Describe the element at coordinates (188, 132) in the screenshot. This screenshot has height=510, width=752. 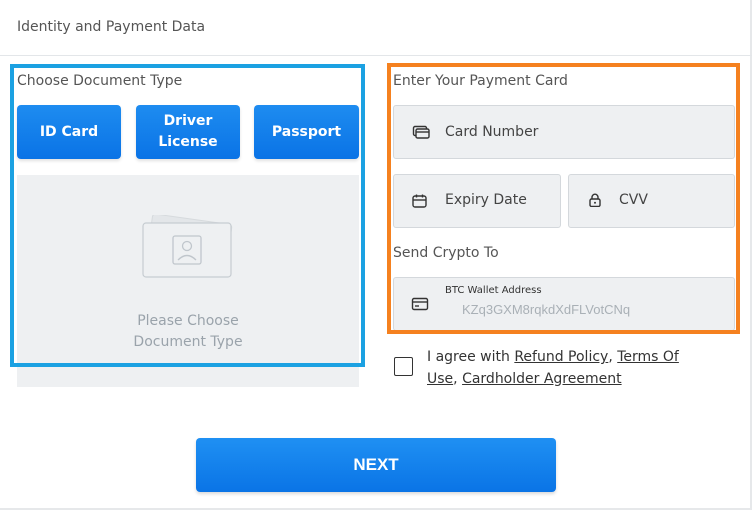
I see `driver-license-button: Driver License` at that location.